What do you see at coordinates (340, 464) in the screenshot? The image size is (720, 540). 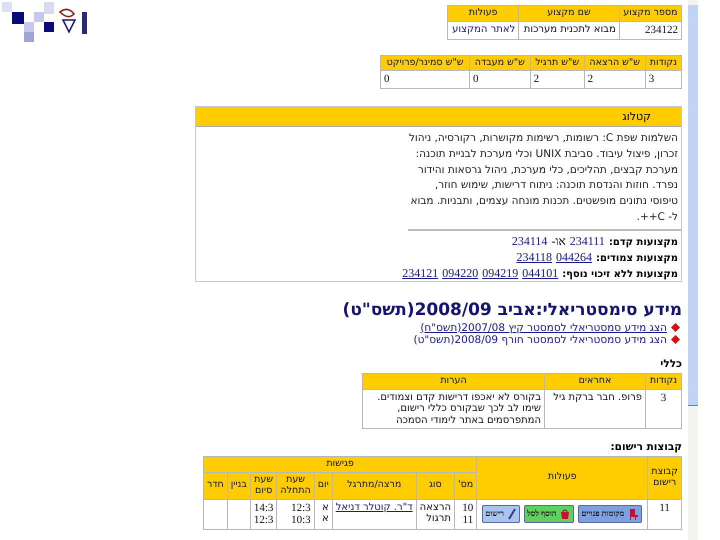 I see `column-header: פגישות` at bounding box center [340, 464].